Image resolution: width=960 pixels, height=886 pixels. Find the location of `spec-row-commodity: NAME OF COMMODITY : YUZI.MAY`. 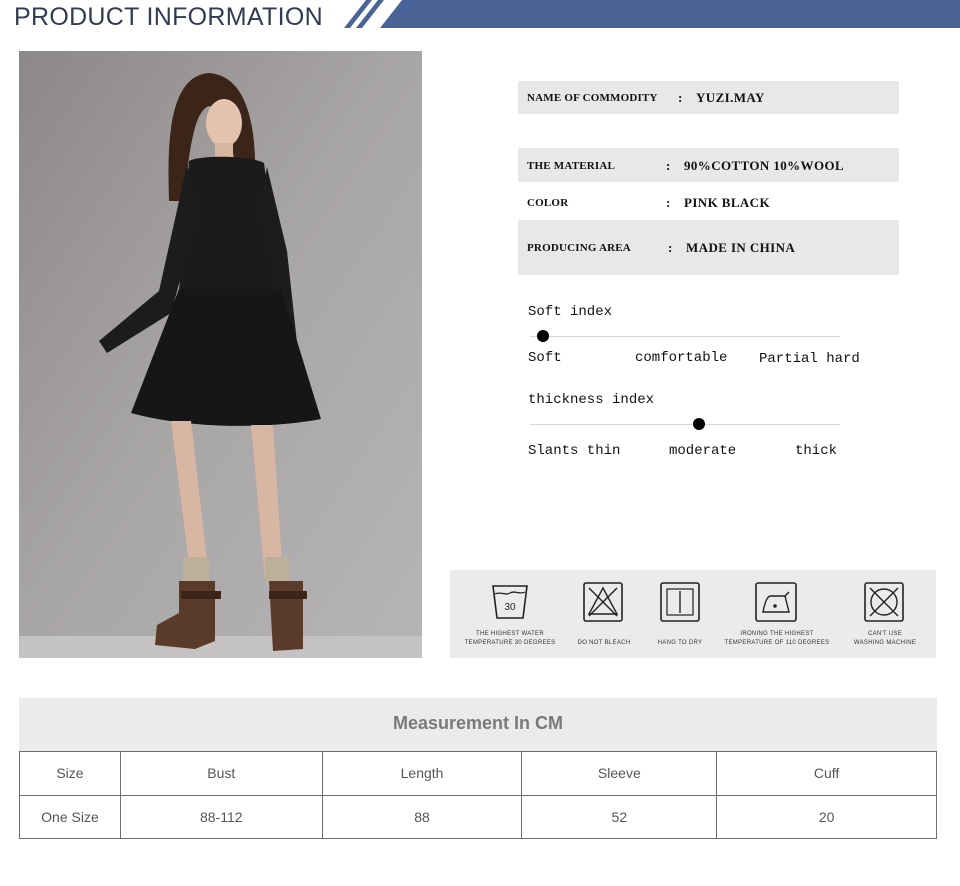

spec-row-commodity: NAME OF COMMODITY : YUZI.MAY is located at coordinates (708, 97).